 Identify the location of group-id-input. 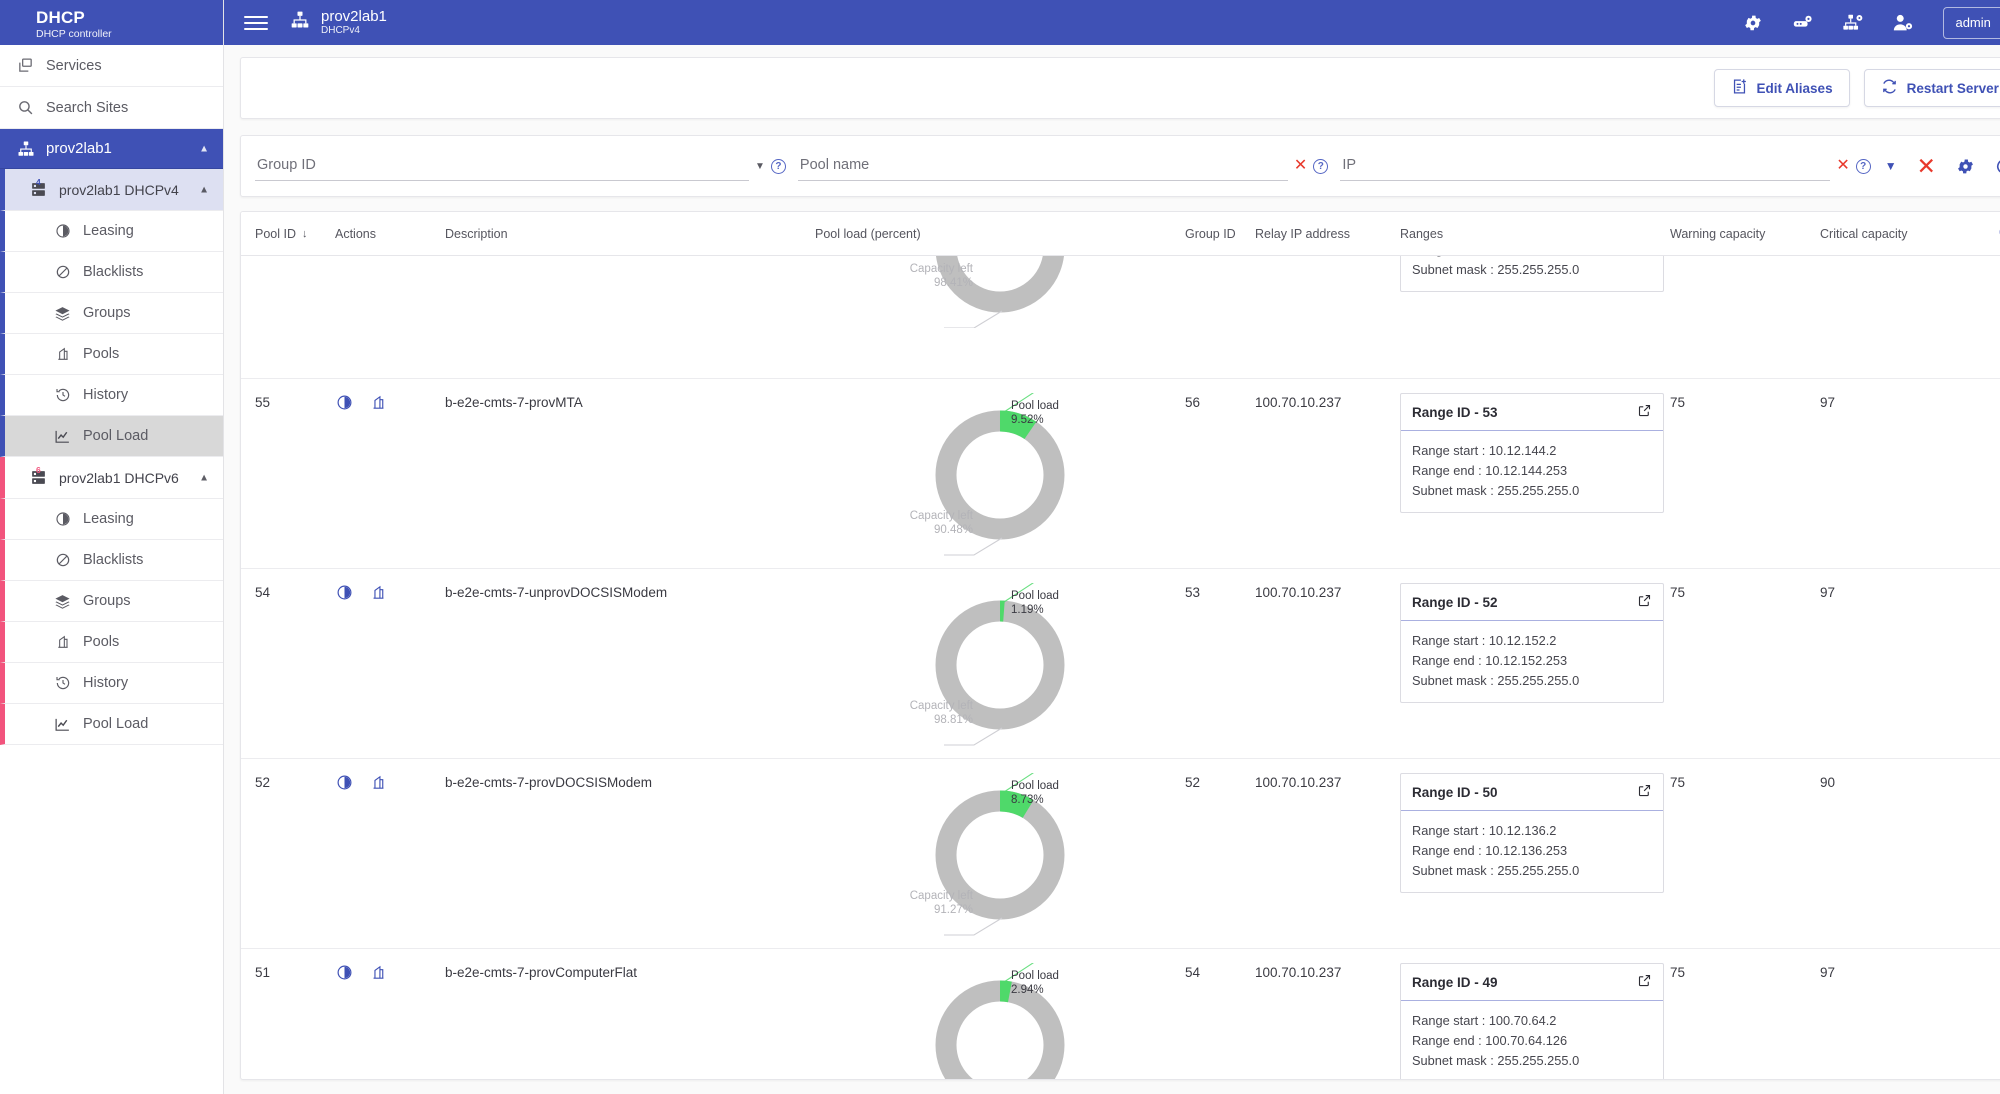
(502, 166).